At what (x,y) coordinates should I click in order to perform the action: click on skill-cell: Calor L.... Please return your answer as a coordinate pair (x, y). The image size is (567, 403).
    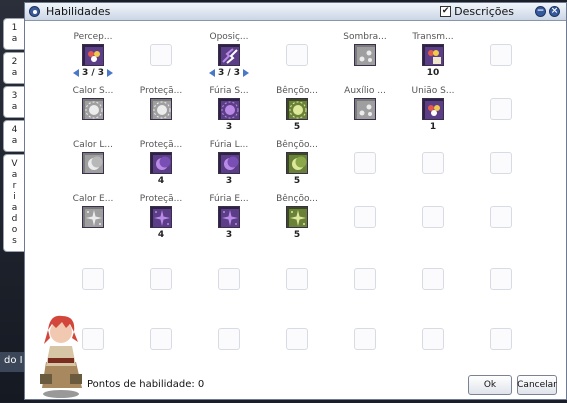
    Looking at the image, I should click on (93, 159).